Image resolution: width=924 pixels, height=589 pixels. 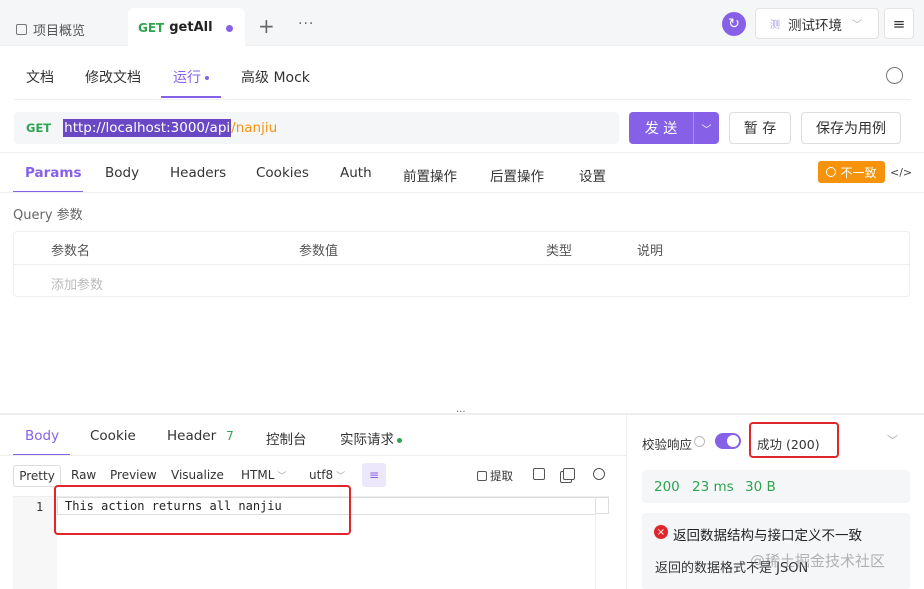 What do you see at coordinates (191, 77) in the screenshot?
I see `subtab-run: 运行` at bounding box center [191, 77].